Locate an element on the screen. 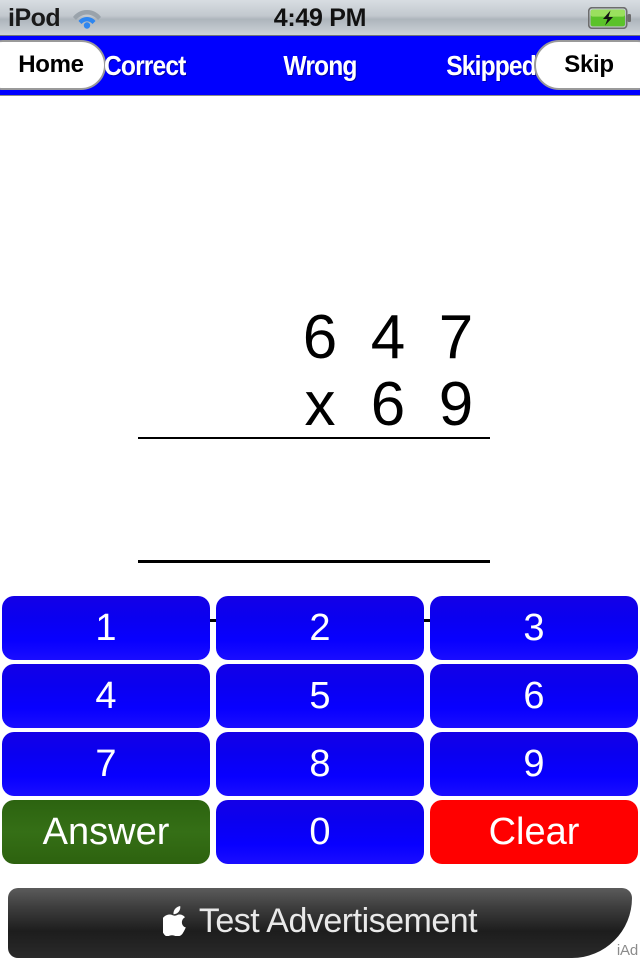  keypad-row: Answer 0 Clear is located at coordinates (320, 832).